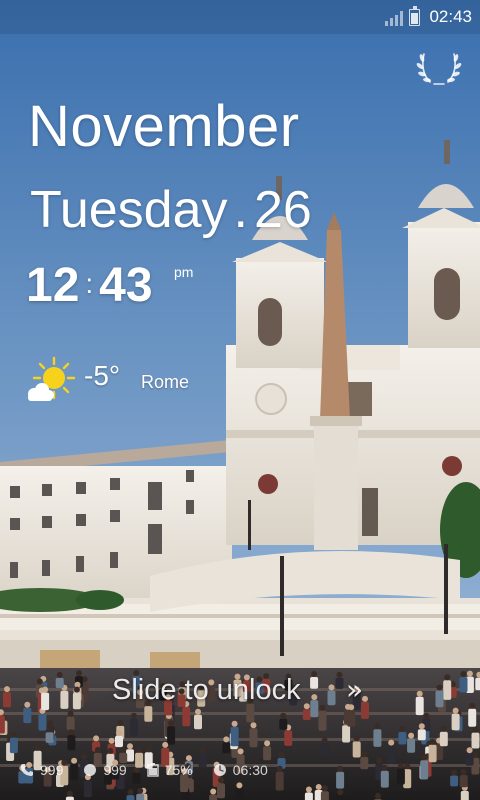 The height and width of the screenshot is (800, 480). I want to click on clock-date-line: Tuesday. 26, so click(171, 210).